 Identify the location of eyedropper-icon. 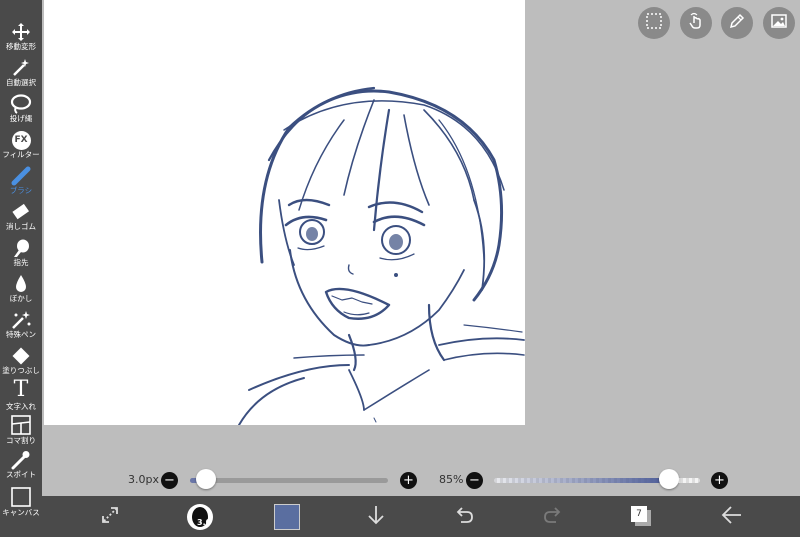
(21, 460).